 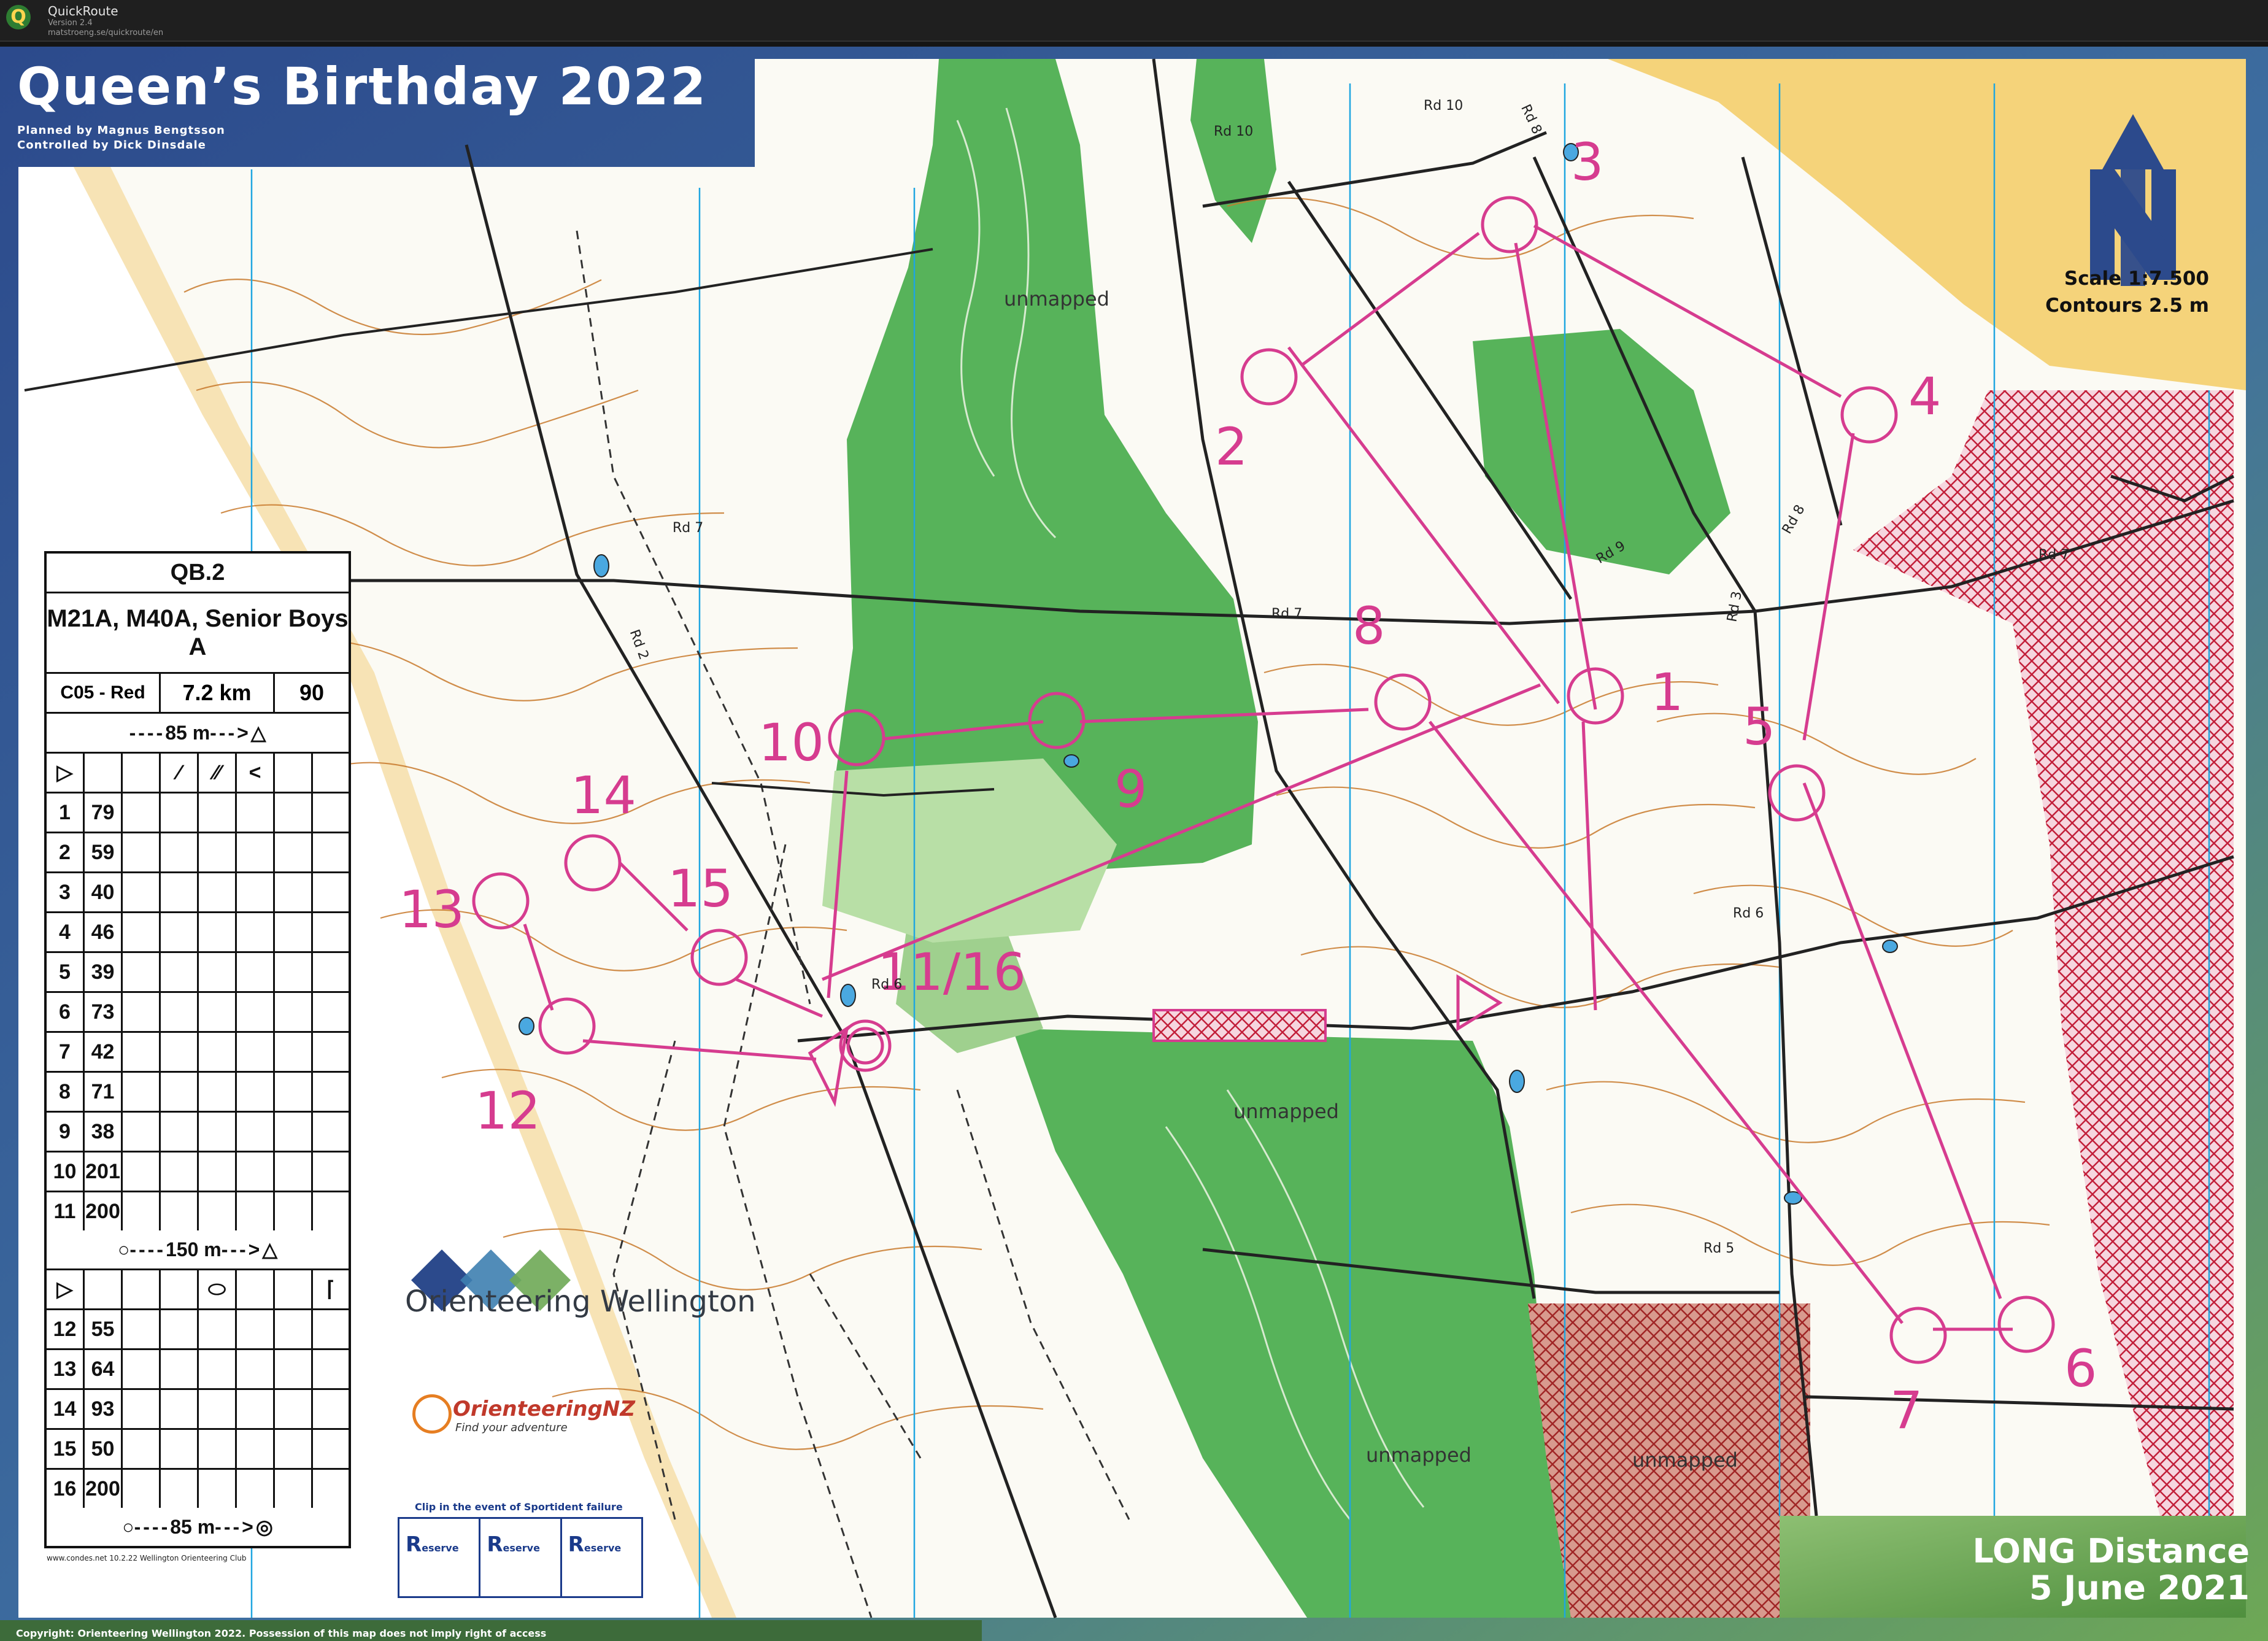 What do you see at coordinates (104, 812) in the screenshot?
I see `desc-control-code: 79` at bounding box center [104, 812].